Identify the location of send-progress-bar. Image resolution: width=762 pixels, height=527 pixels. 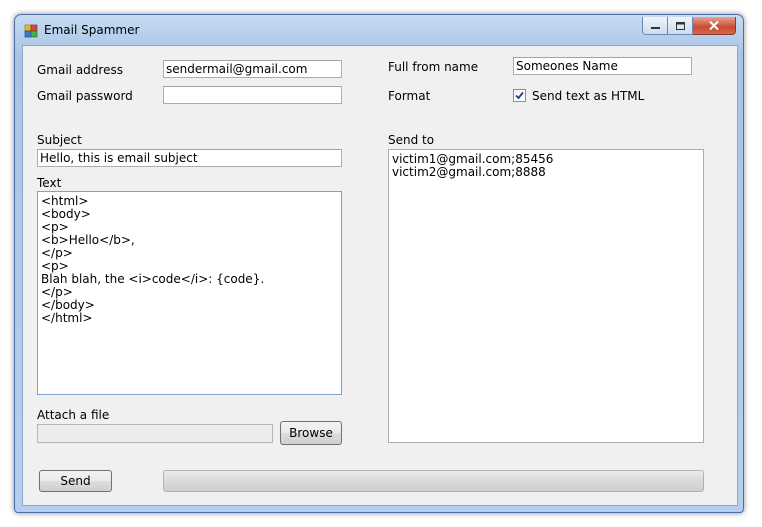
(433, 481).